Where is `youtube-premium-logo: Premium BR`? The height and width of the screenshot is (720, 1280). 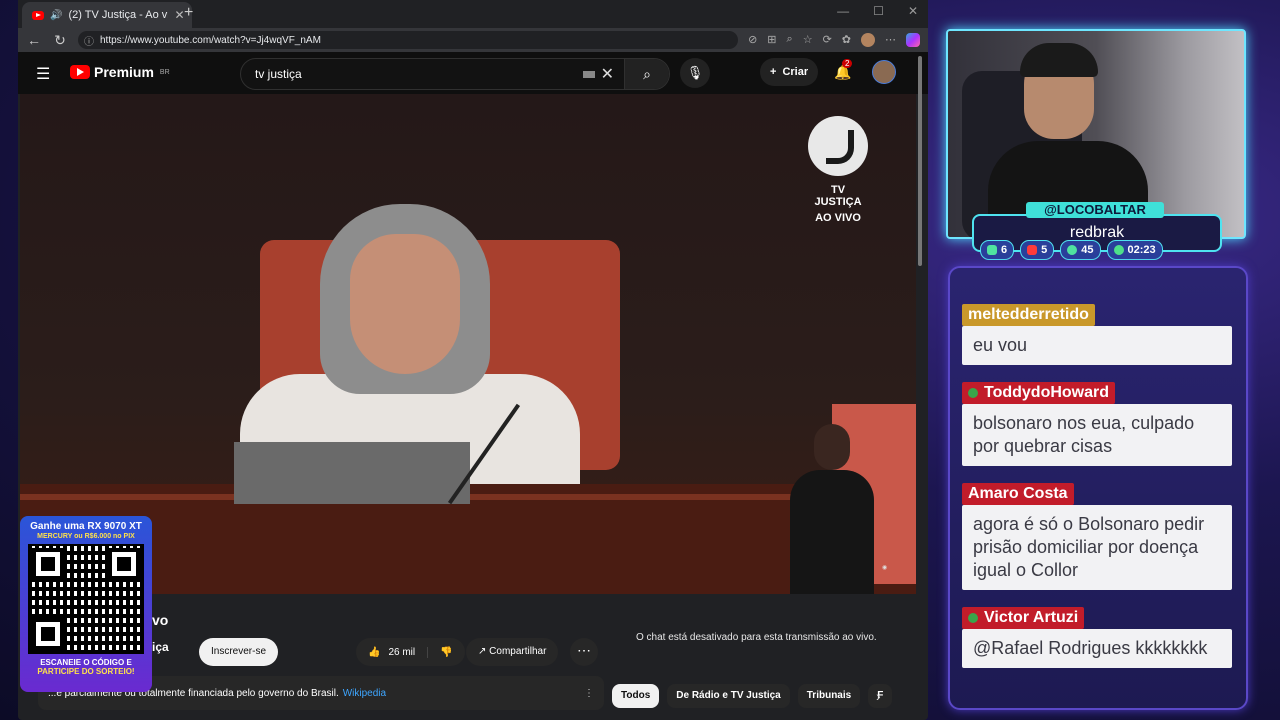
youtube-premium-logo: Premium BR is located at coordinates (120, 72).